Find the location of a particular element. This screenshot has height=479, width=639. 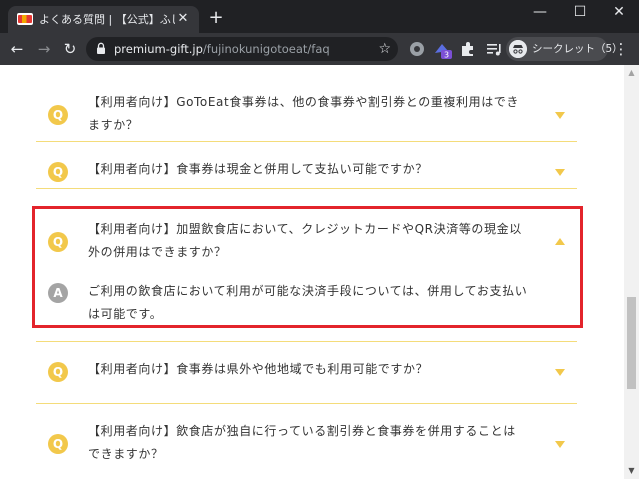

faq-item: Q 【利用者向け】食事券は現金と併用して支払い可能ですか？ is located at coordinates (318, 172).